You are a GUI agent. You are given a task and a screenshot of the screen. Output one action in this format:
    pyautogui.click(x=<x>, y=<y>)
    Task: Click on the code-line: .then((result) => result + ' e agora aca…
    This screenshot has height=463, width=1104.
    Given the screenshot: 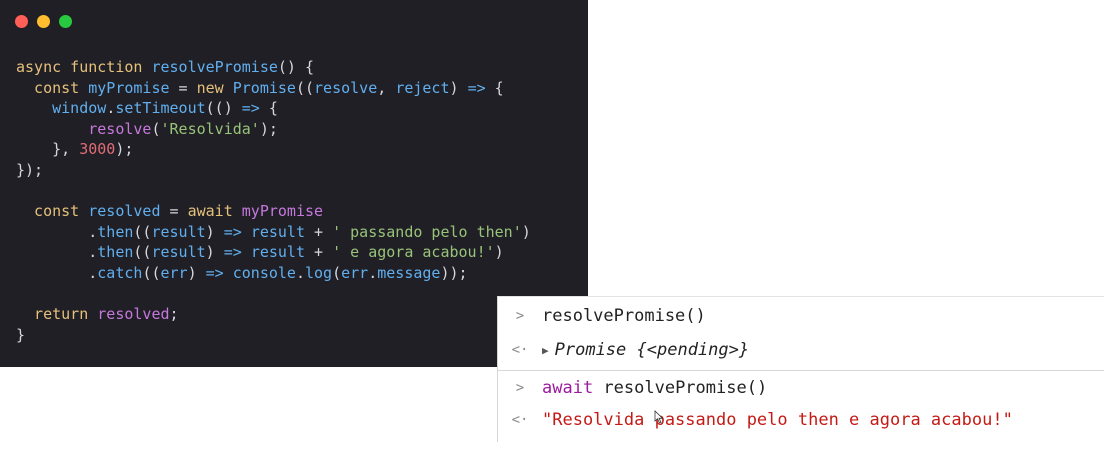 What is the action you would take?
    pyautogui.click(x=273, y=252)
    